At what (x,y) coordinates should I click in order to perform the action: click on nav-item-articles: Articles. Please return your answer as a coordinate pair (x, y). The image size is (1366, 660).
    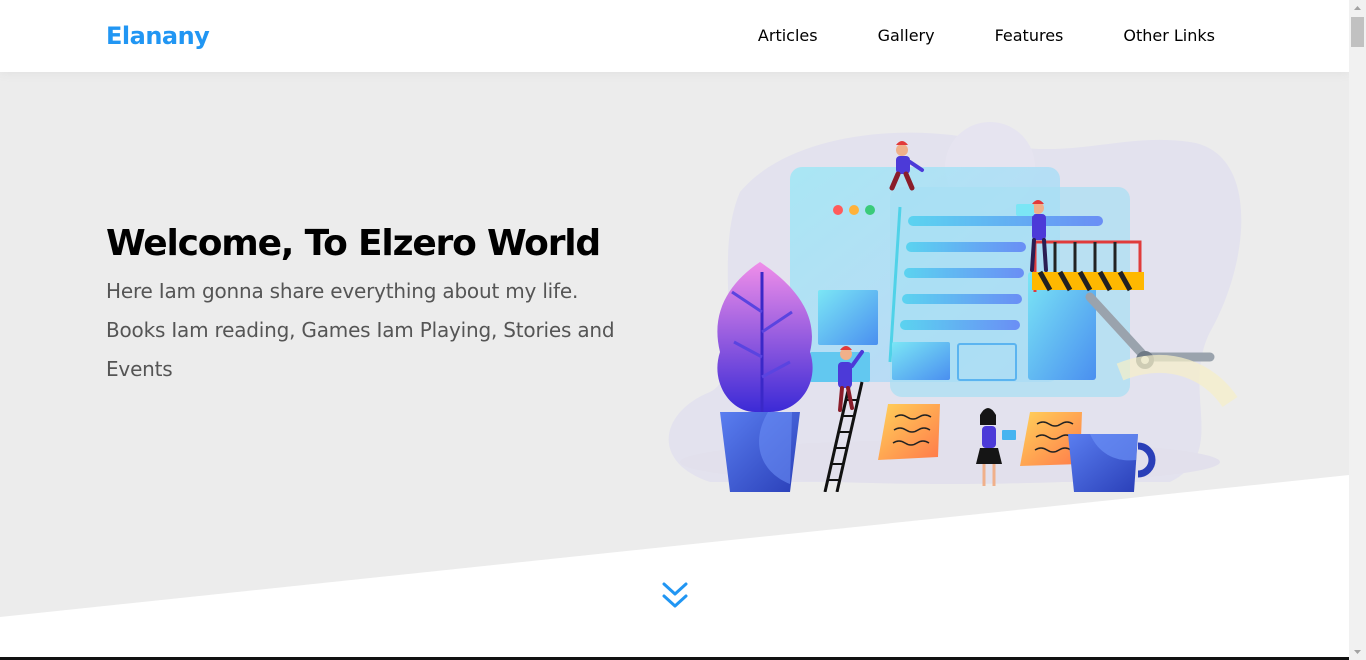
    Looking at the image, I should click on (788, 36).